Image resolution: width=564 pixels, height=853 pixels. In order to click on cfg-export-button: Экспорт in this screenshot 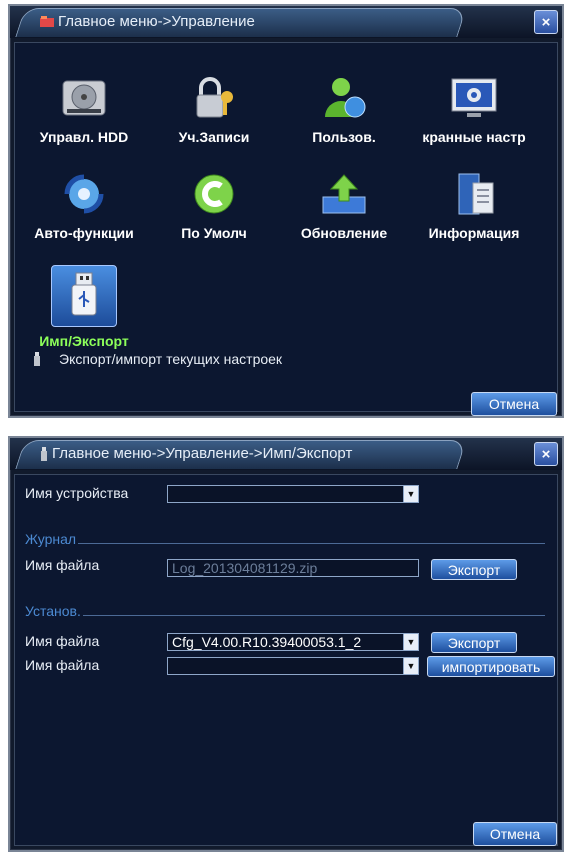, I will do `click(474, 642)`.